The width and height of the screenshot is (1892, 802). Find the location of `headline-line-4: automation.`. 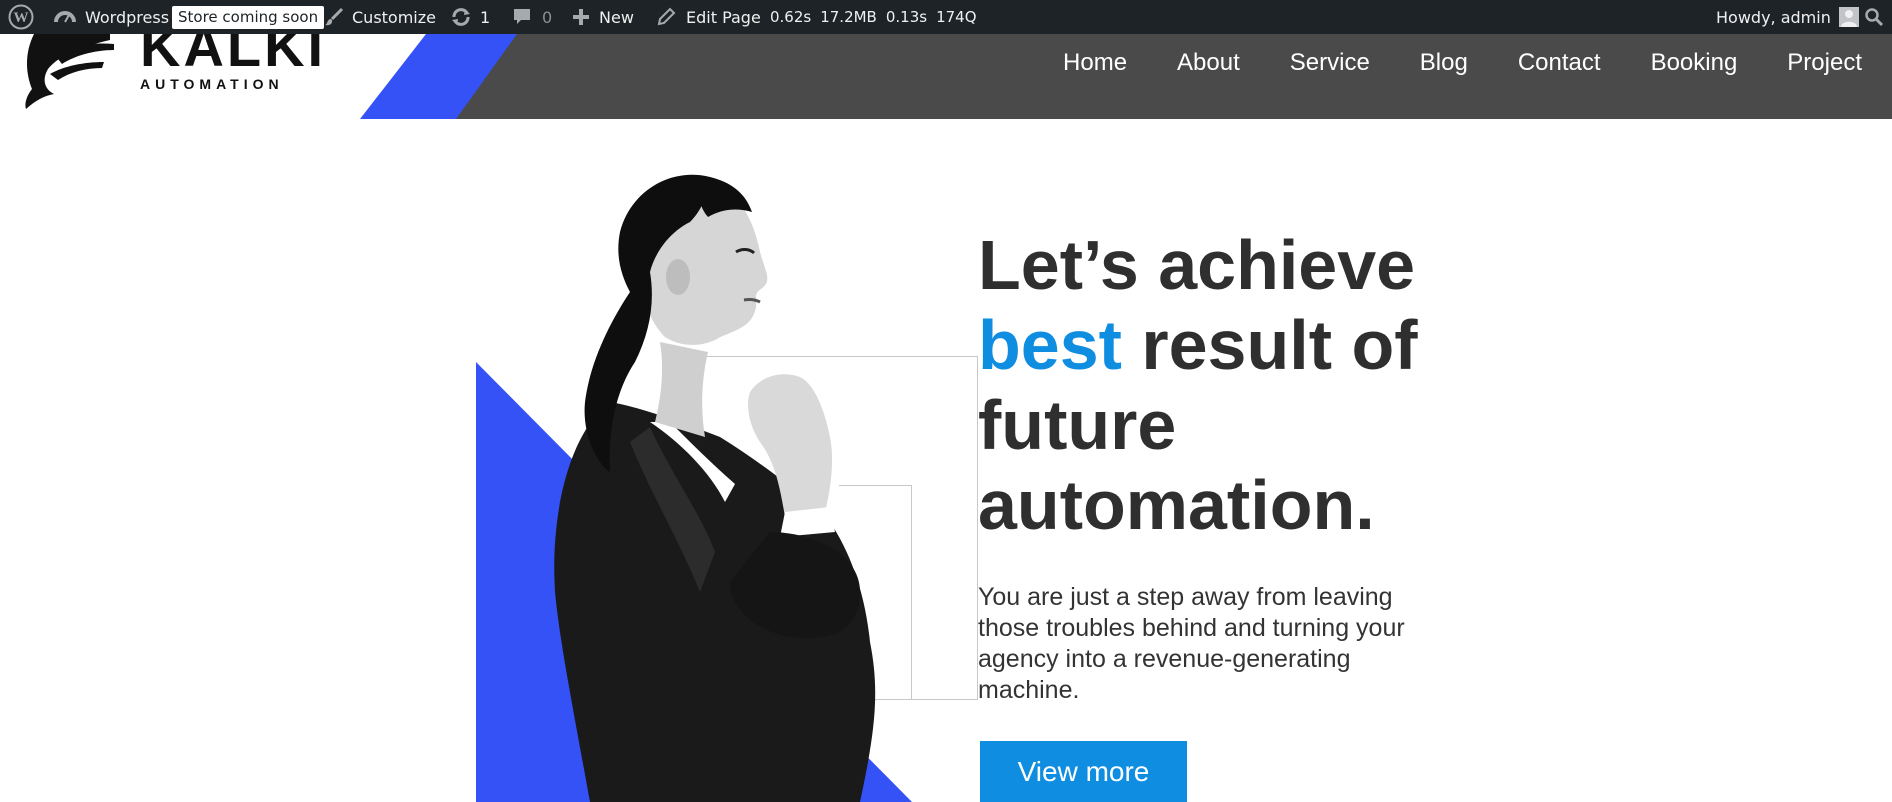

headline-line-4: automation. is located at coordinates (1176, 505).